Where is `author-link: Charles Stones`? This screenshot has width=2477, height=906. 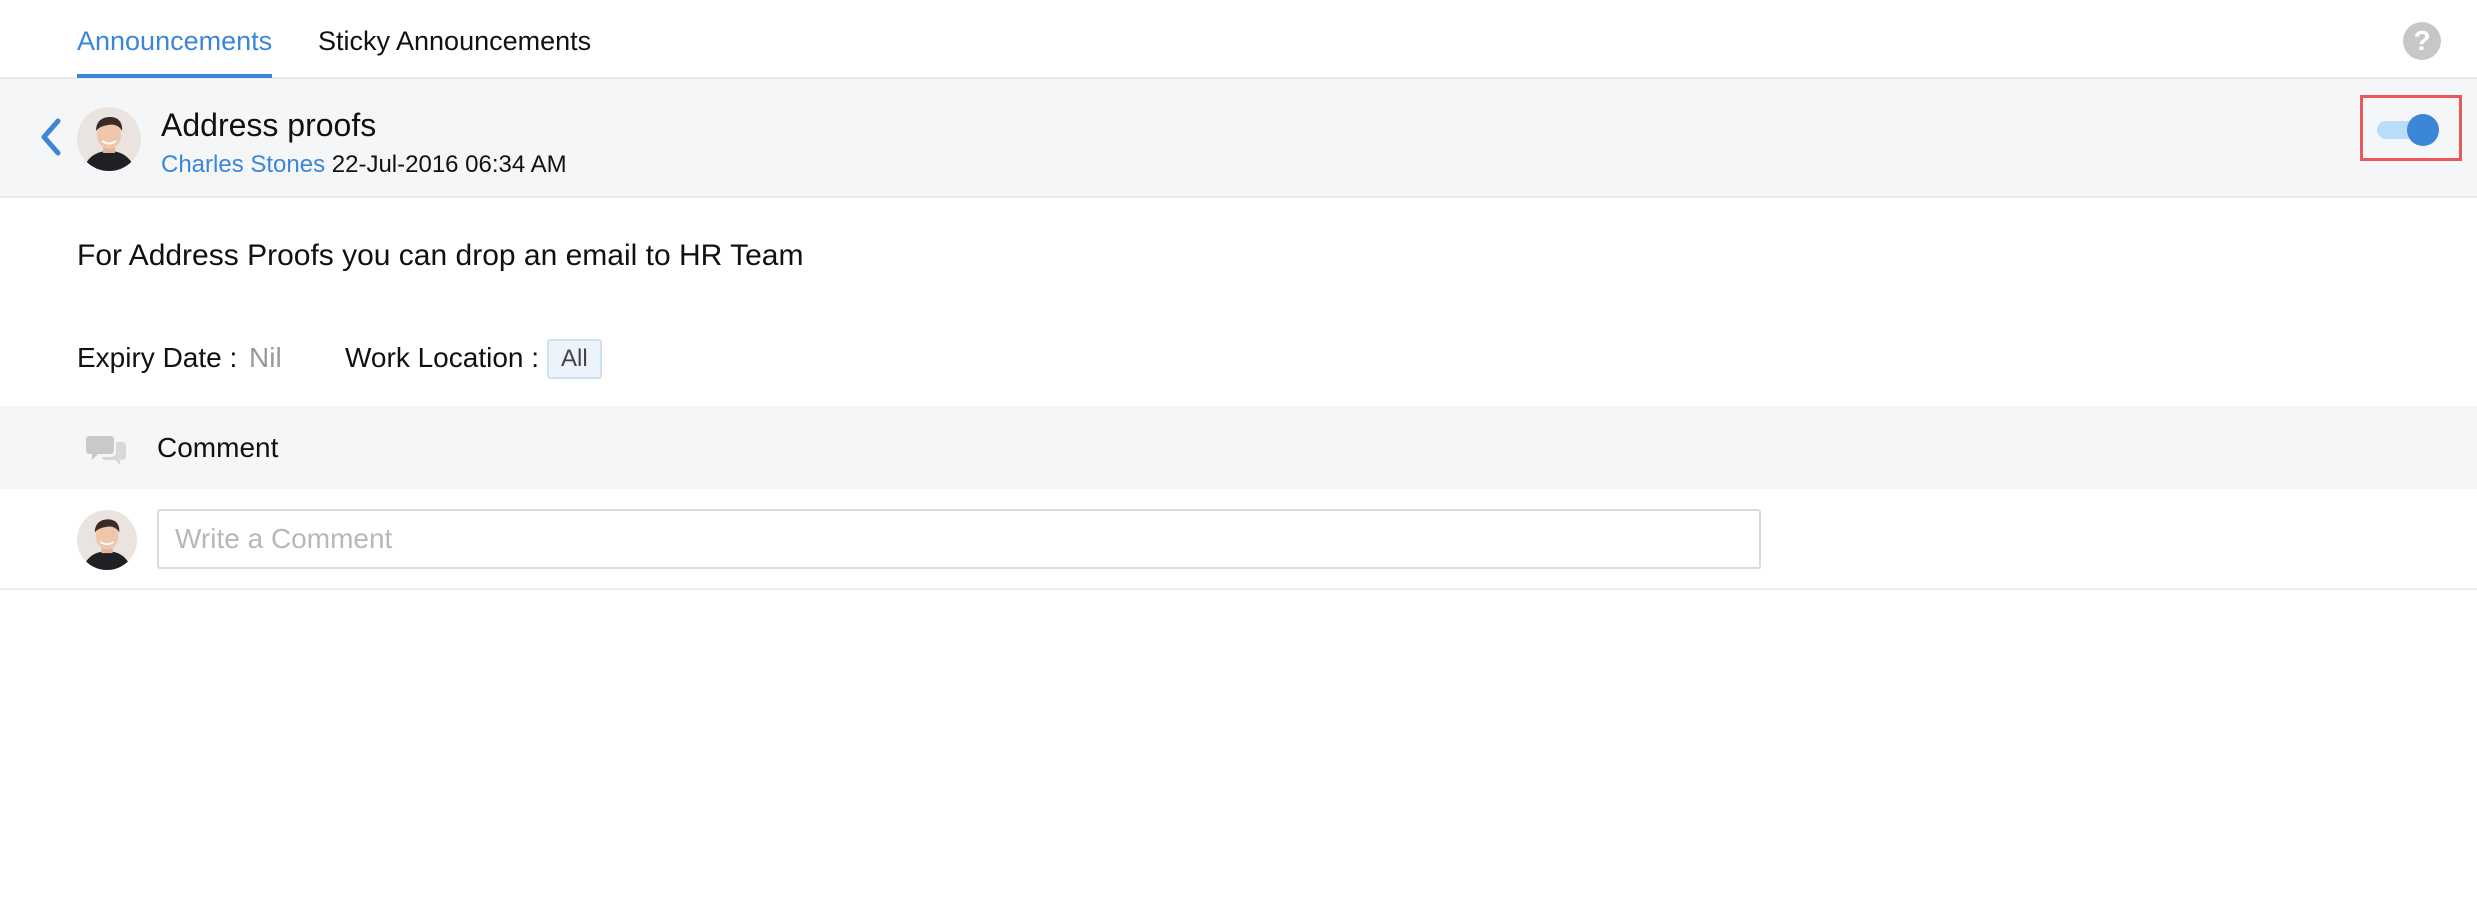
author-link: Charles Stones is located at coordinates (243, 164).